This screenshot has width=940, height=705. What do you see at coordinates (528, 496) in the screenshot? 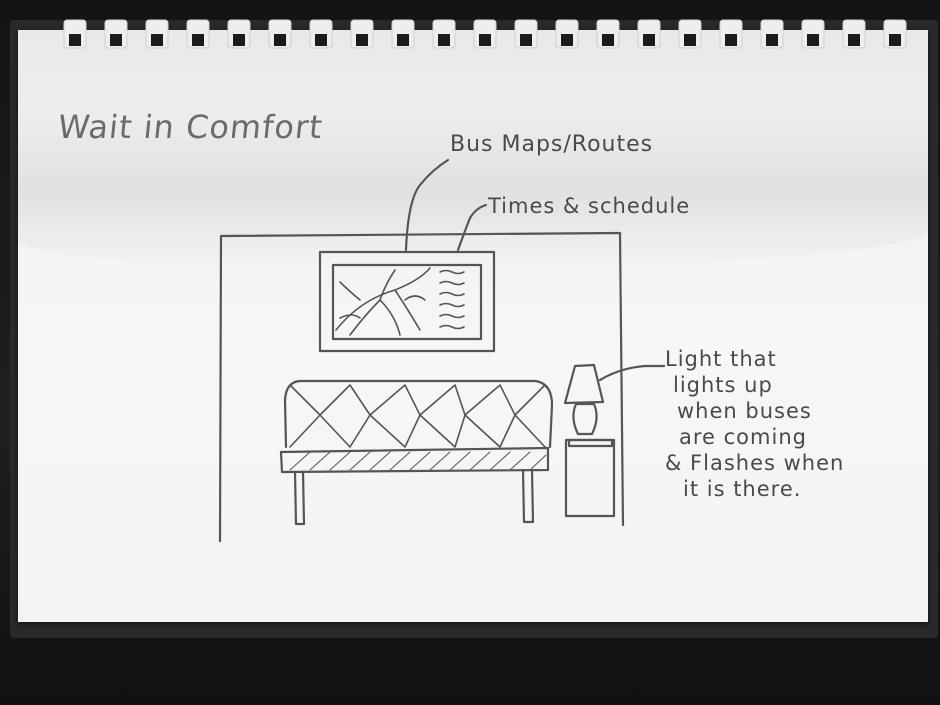
I see `bench-leg-right` at bounding box center [528, 496].